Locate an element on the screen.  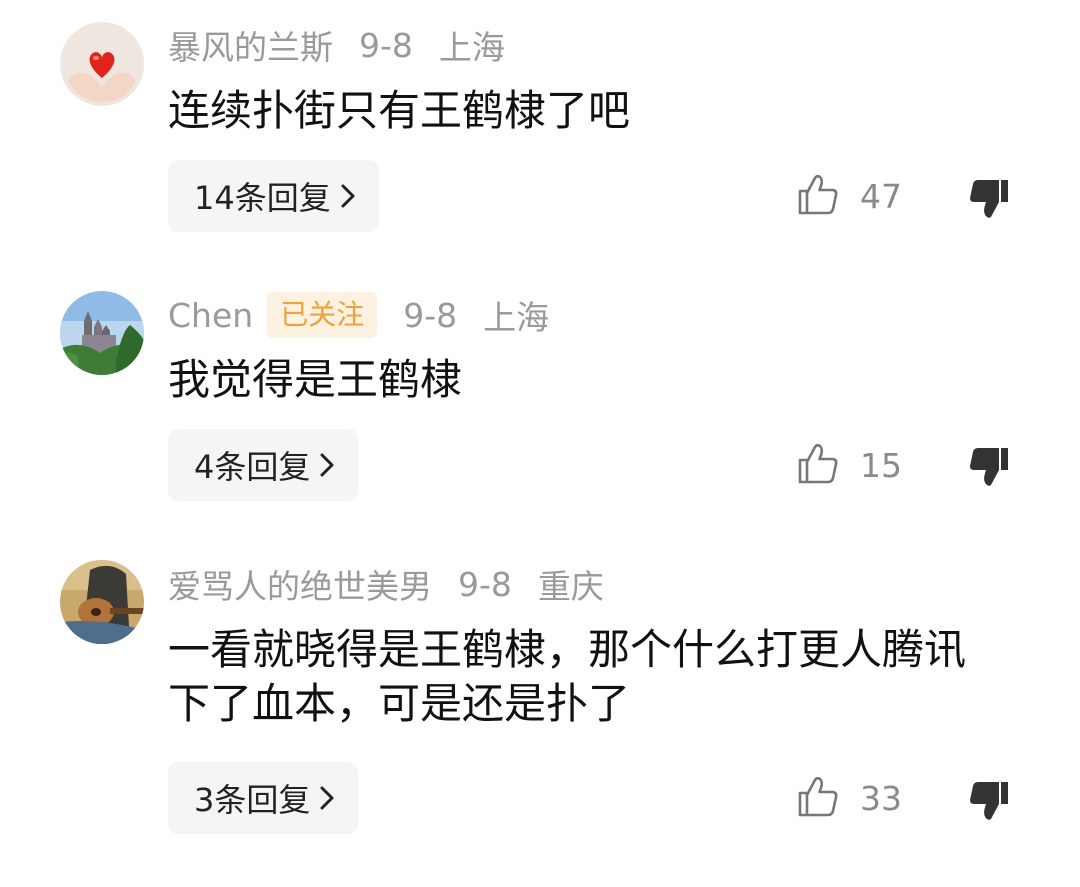
guitar-player-avatar is located at coordinates (102, 602).